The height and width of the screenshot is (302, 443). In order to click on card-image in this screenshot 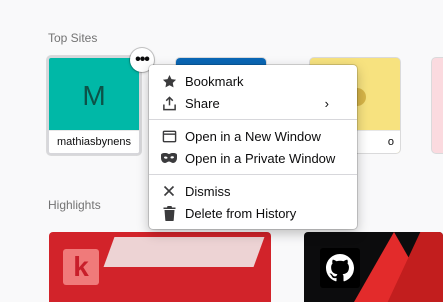, I will do `click(184, 252)`.